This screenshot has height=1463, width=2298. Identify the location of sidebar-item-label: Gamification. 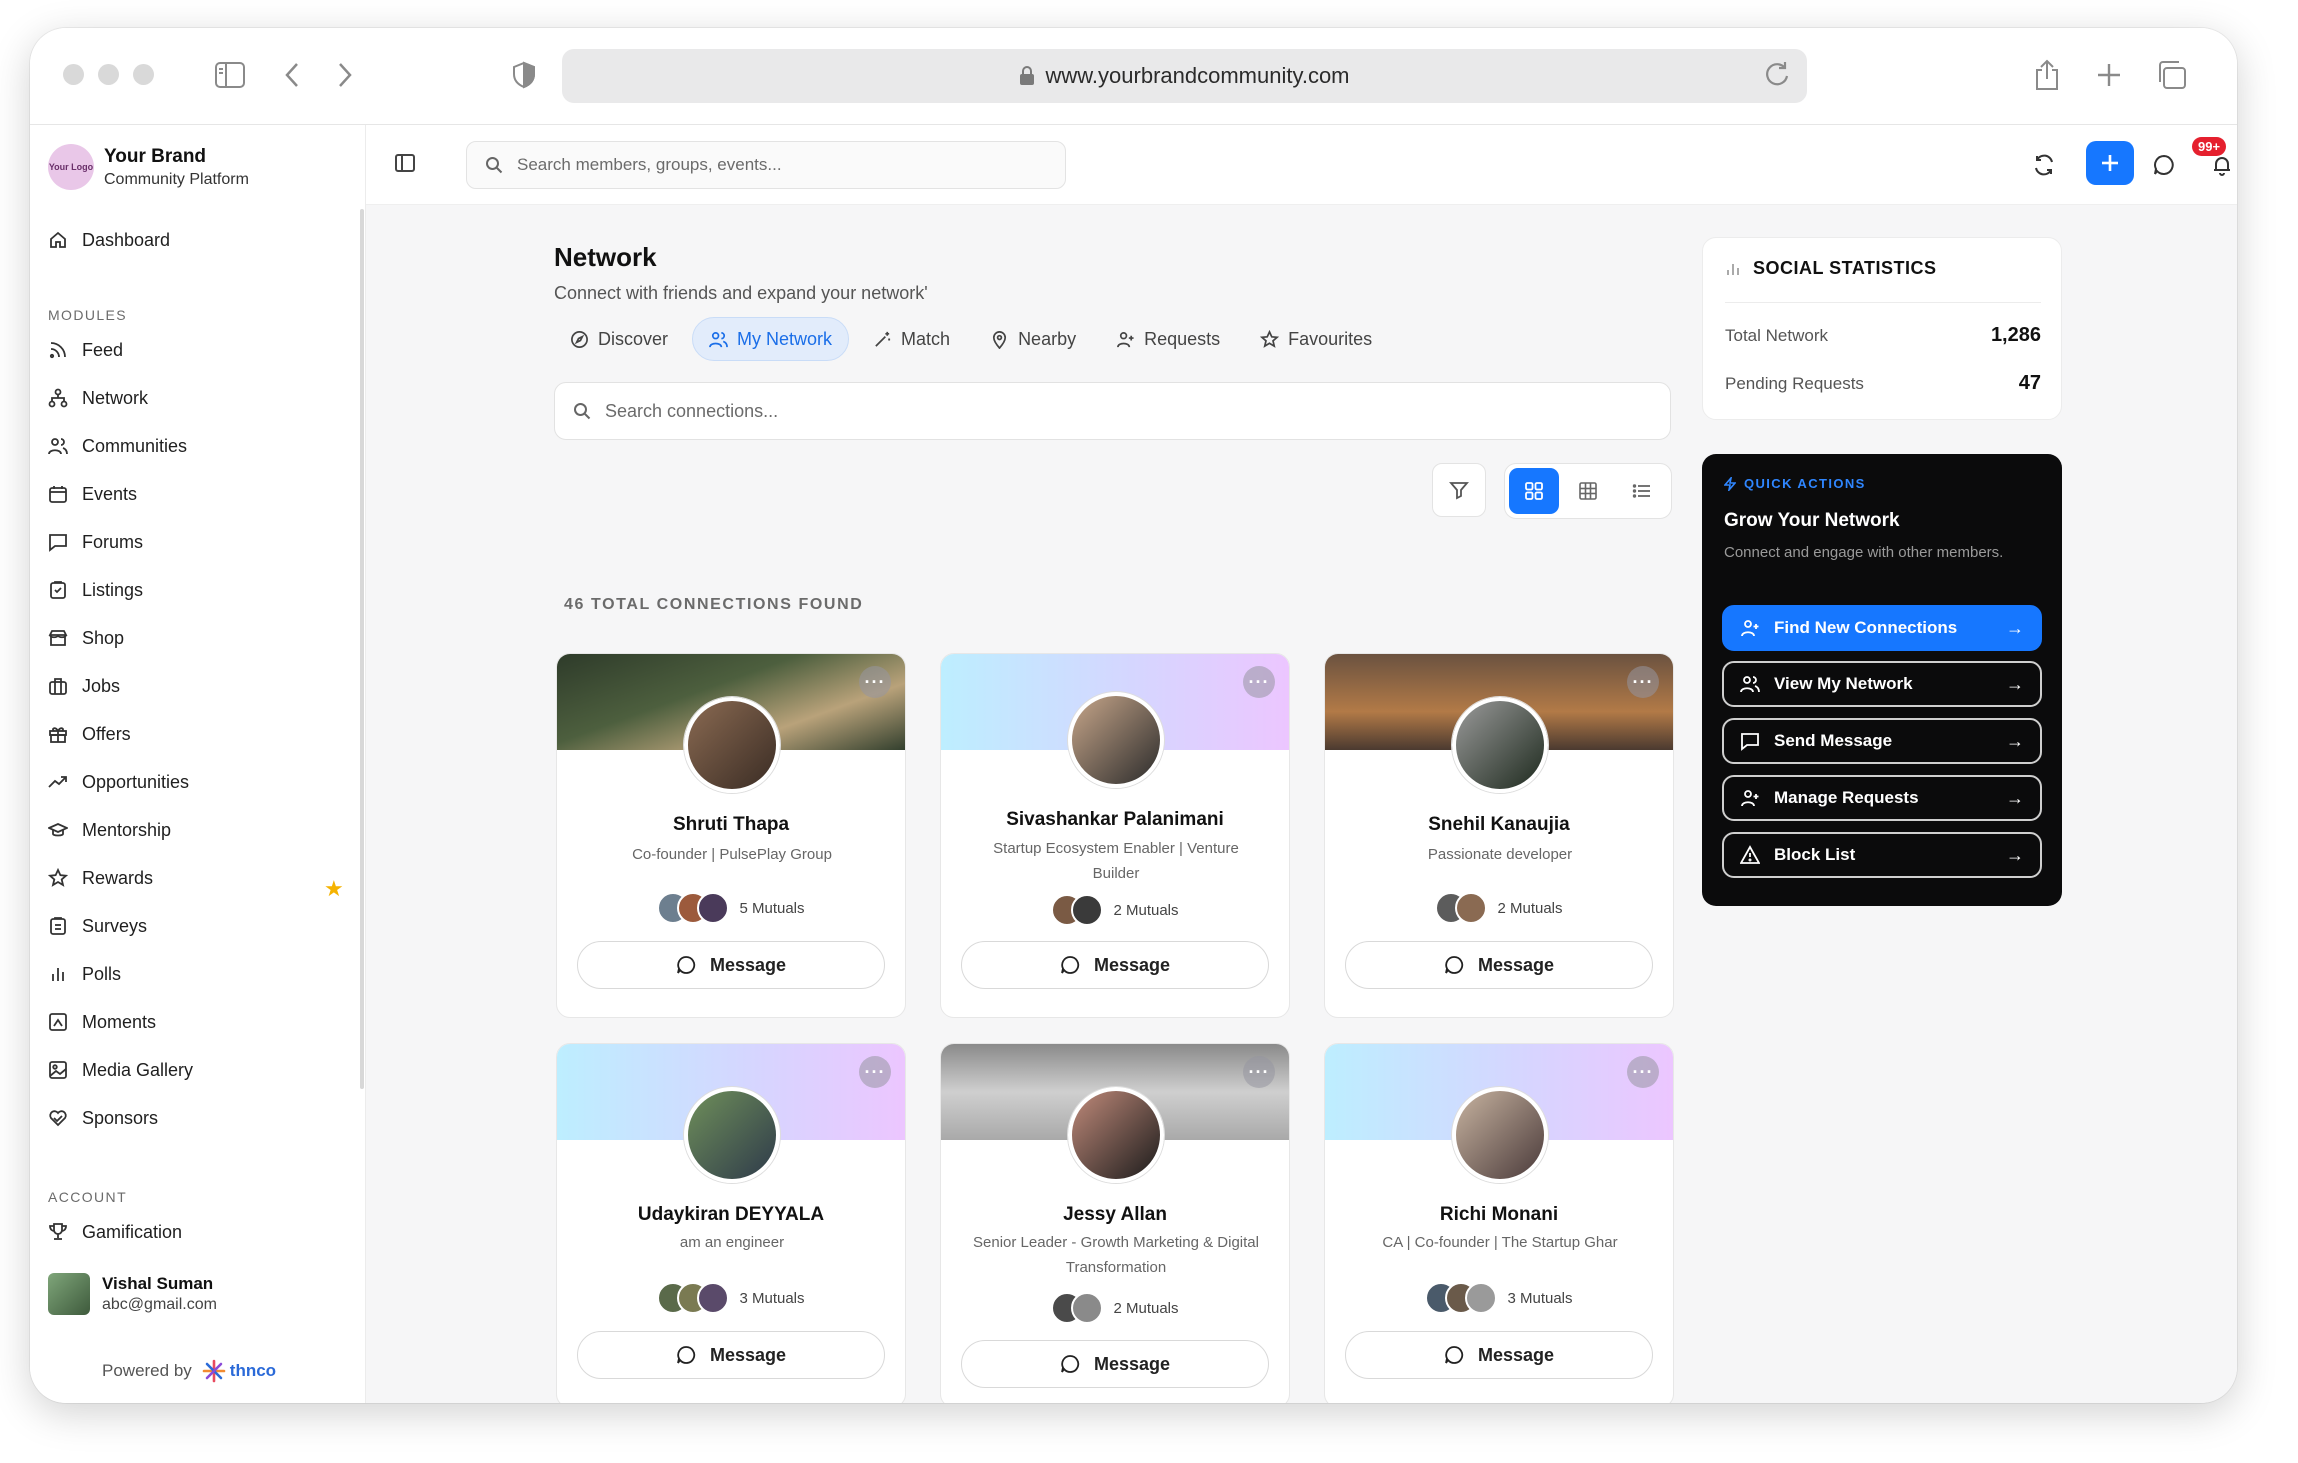
(132, 1231).